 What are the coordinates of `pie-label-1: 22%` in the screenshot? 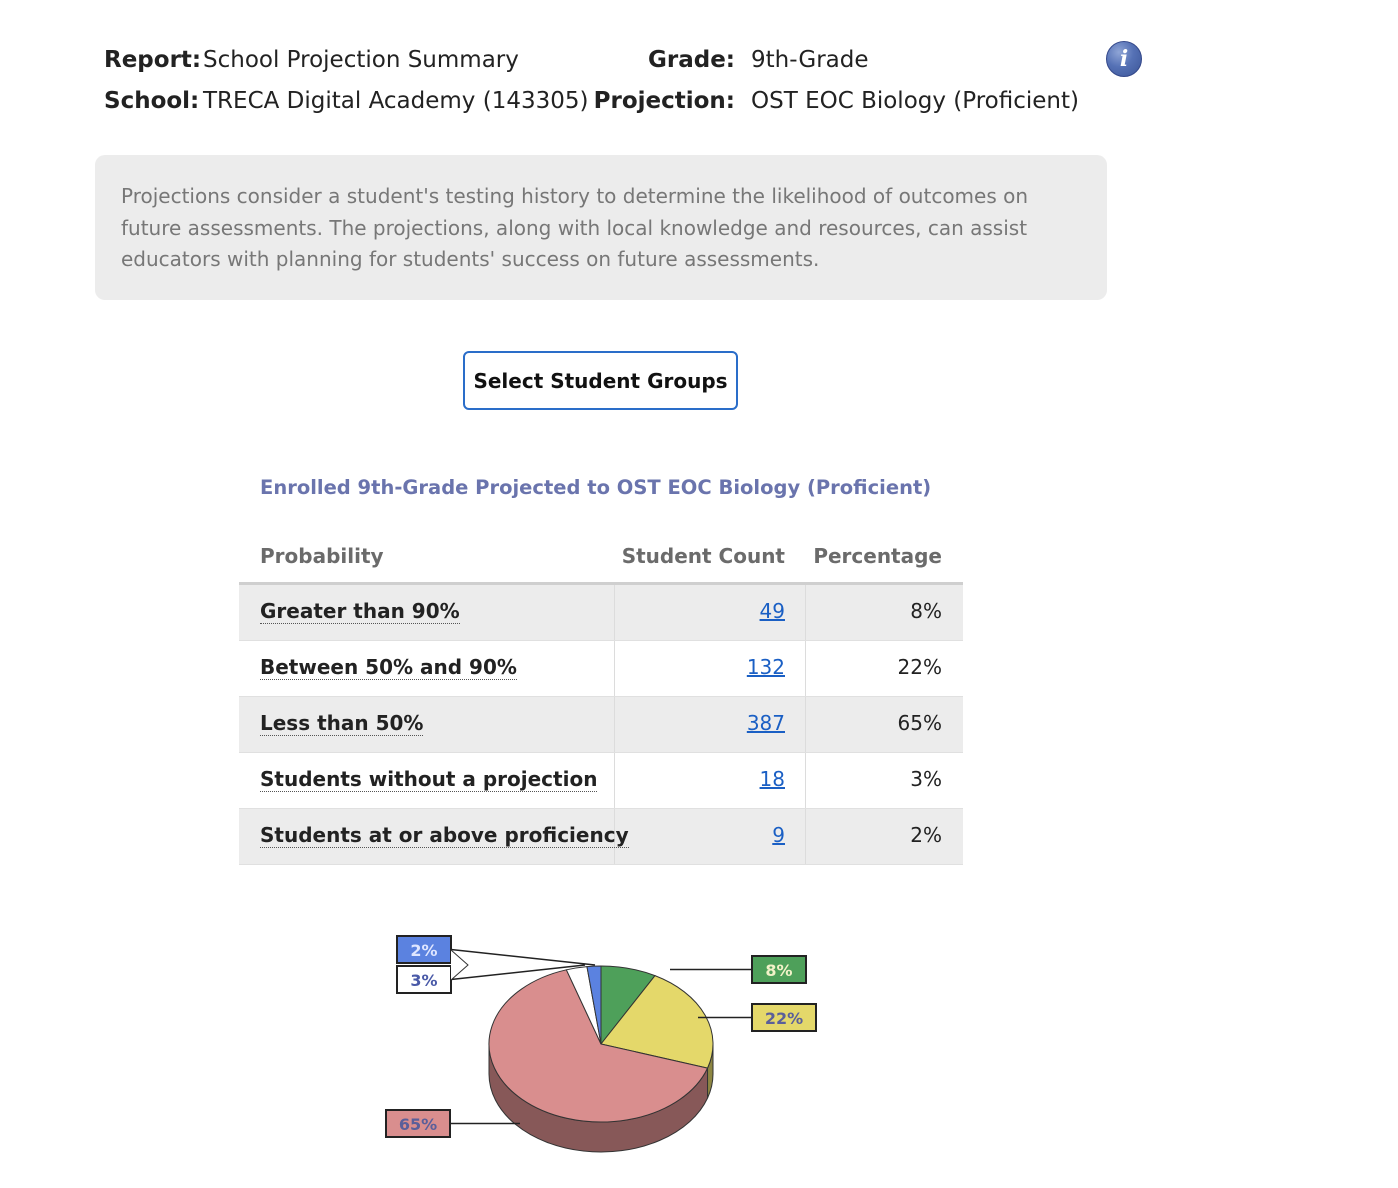 It's located at (784, 1018).